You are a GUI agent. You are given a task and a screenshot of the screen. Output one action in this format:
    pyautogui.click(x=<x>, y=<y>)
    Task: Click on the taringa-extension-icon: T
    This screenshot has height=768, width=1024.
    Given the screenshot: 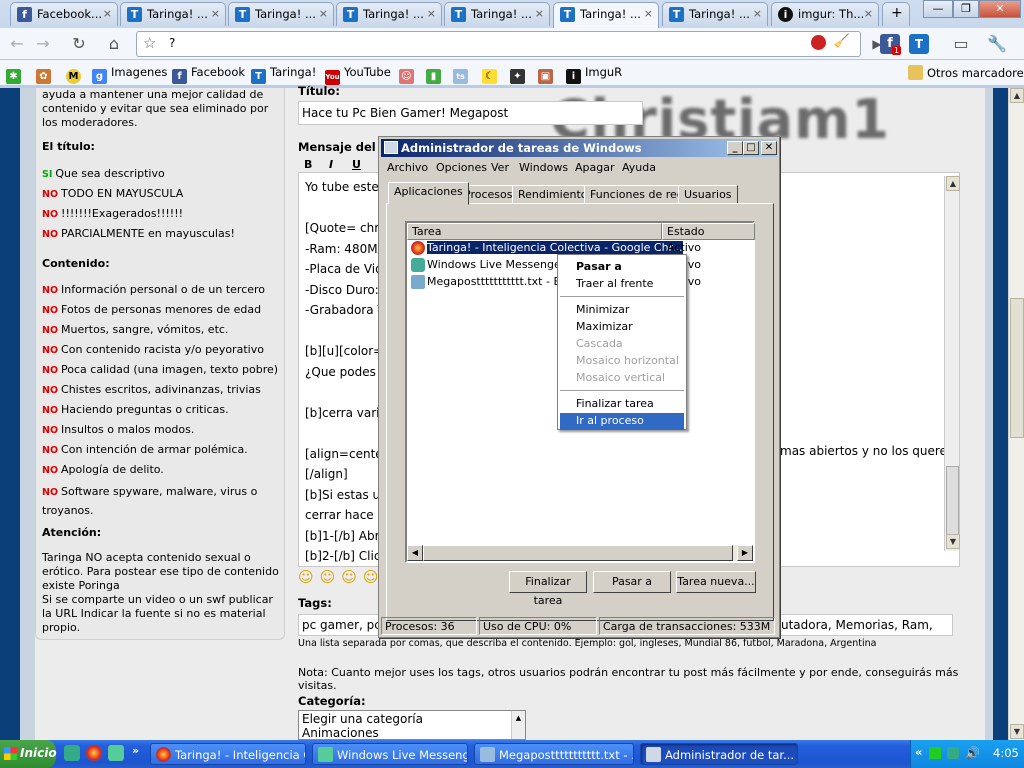 What is the action you would take?
    pyautogui.click(x=919, y=44)
    